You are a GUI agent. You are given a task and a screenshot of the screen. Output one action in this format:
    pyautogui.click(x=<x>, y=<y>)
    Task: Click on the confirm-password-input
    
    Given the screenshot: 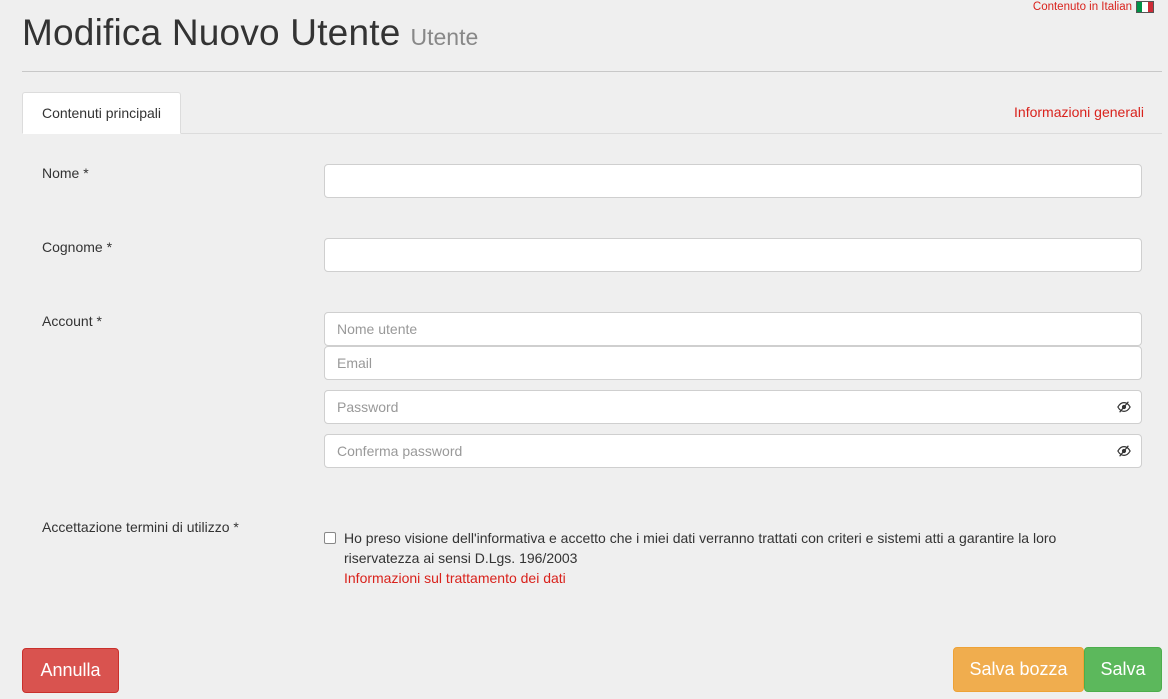 What is the action you would take?
    pyautogui.click(x=733, y=451)
    